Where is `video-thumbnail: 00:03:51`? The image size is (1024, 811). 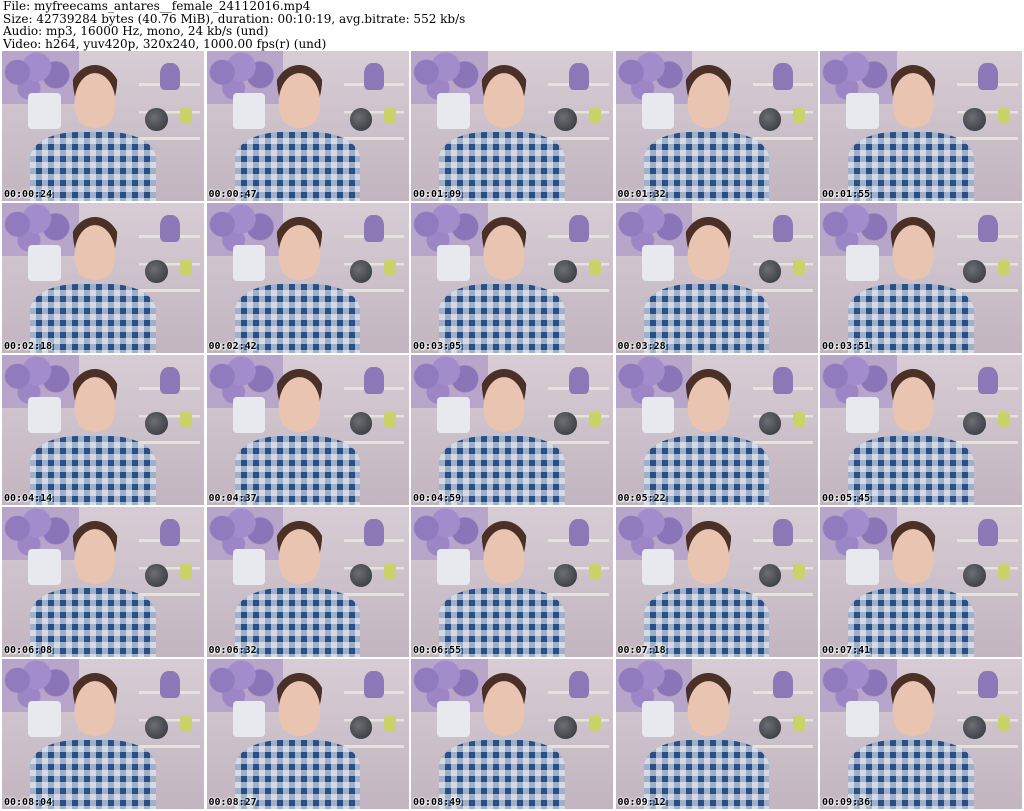 video-thumbnail: 00:03:51 is located at coordinates (921, 278).